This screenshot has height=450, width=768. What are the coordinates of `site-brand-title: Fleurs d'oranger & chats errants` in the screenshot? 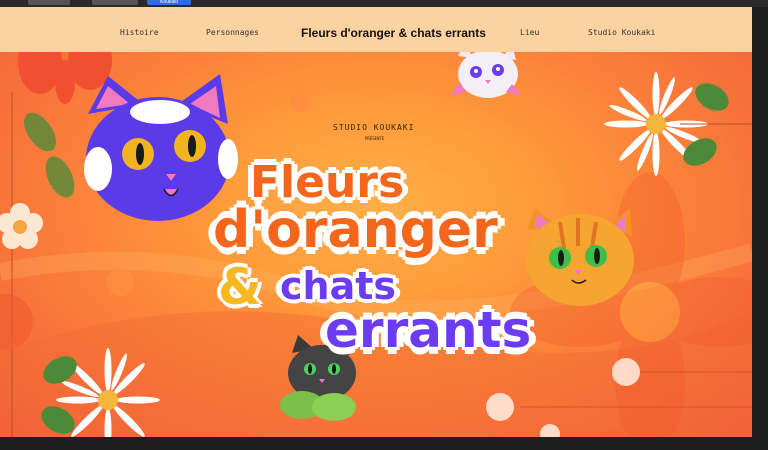 It's located at (393, 33).